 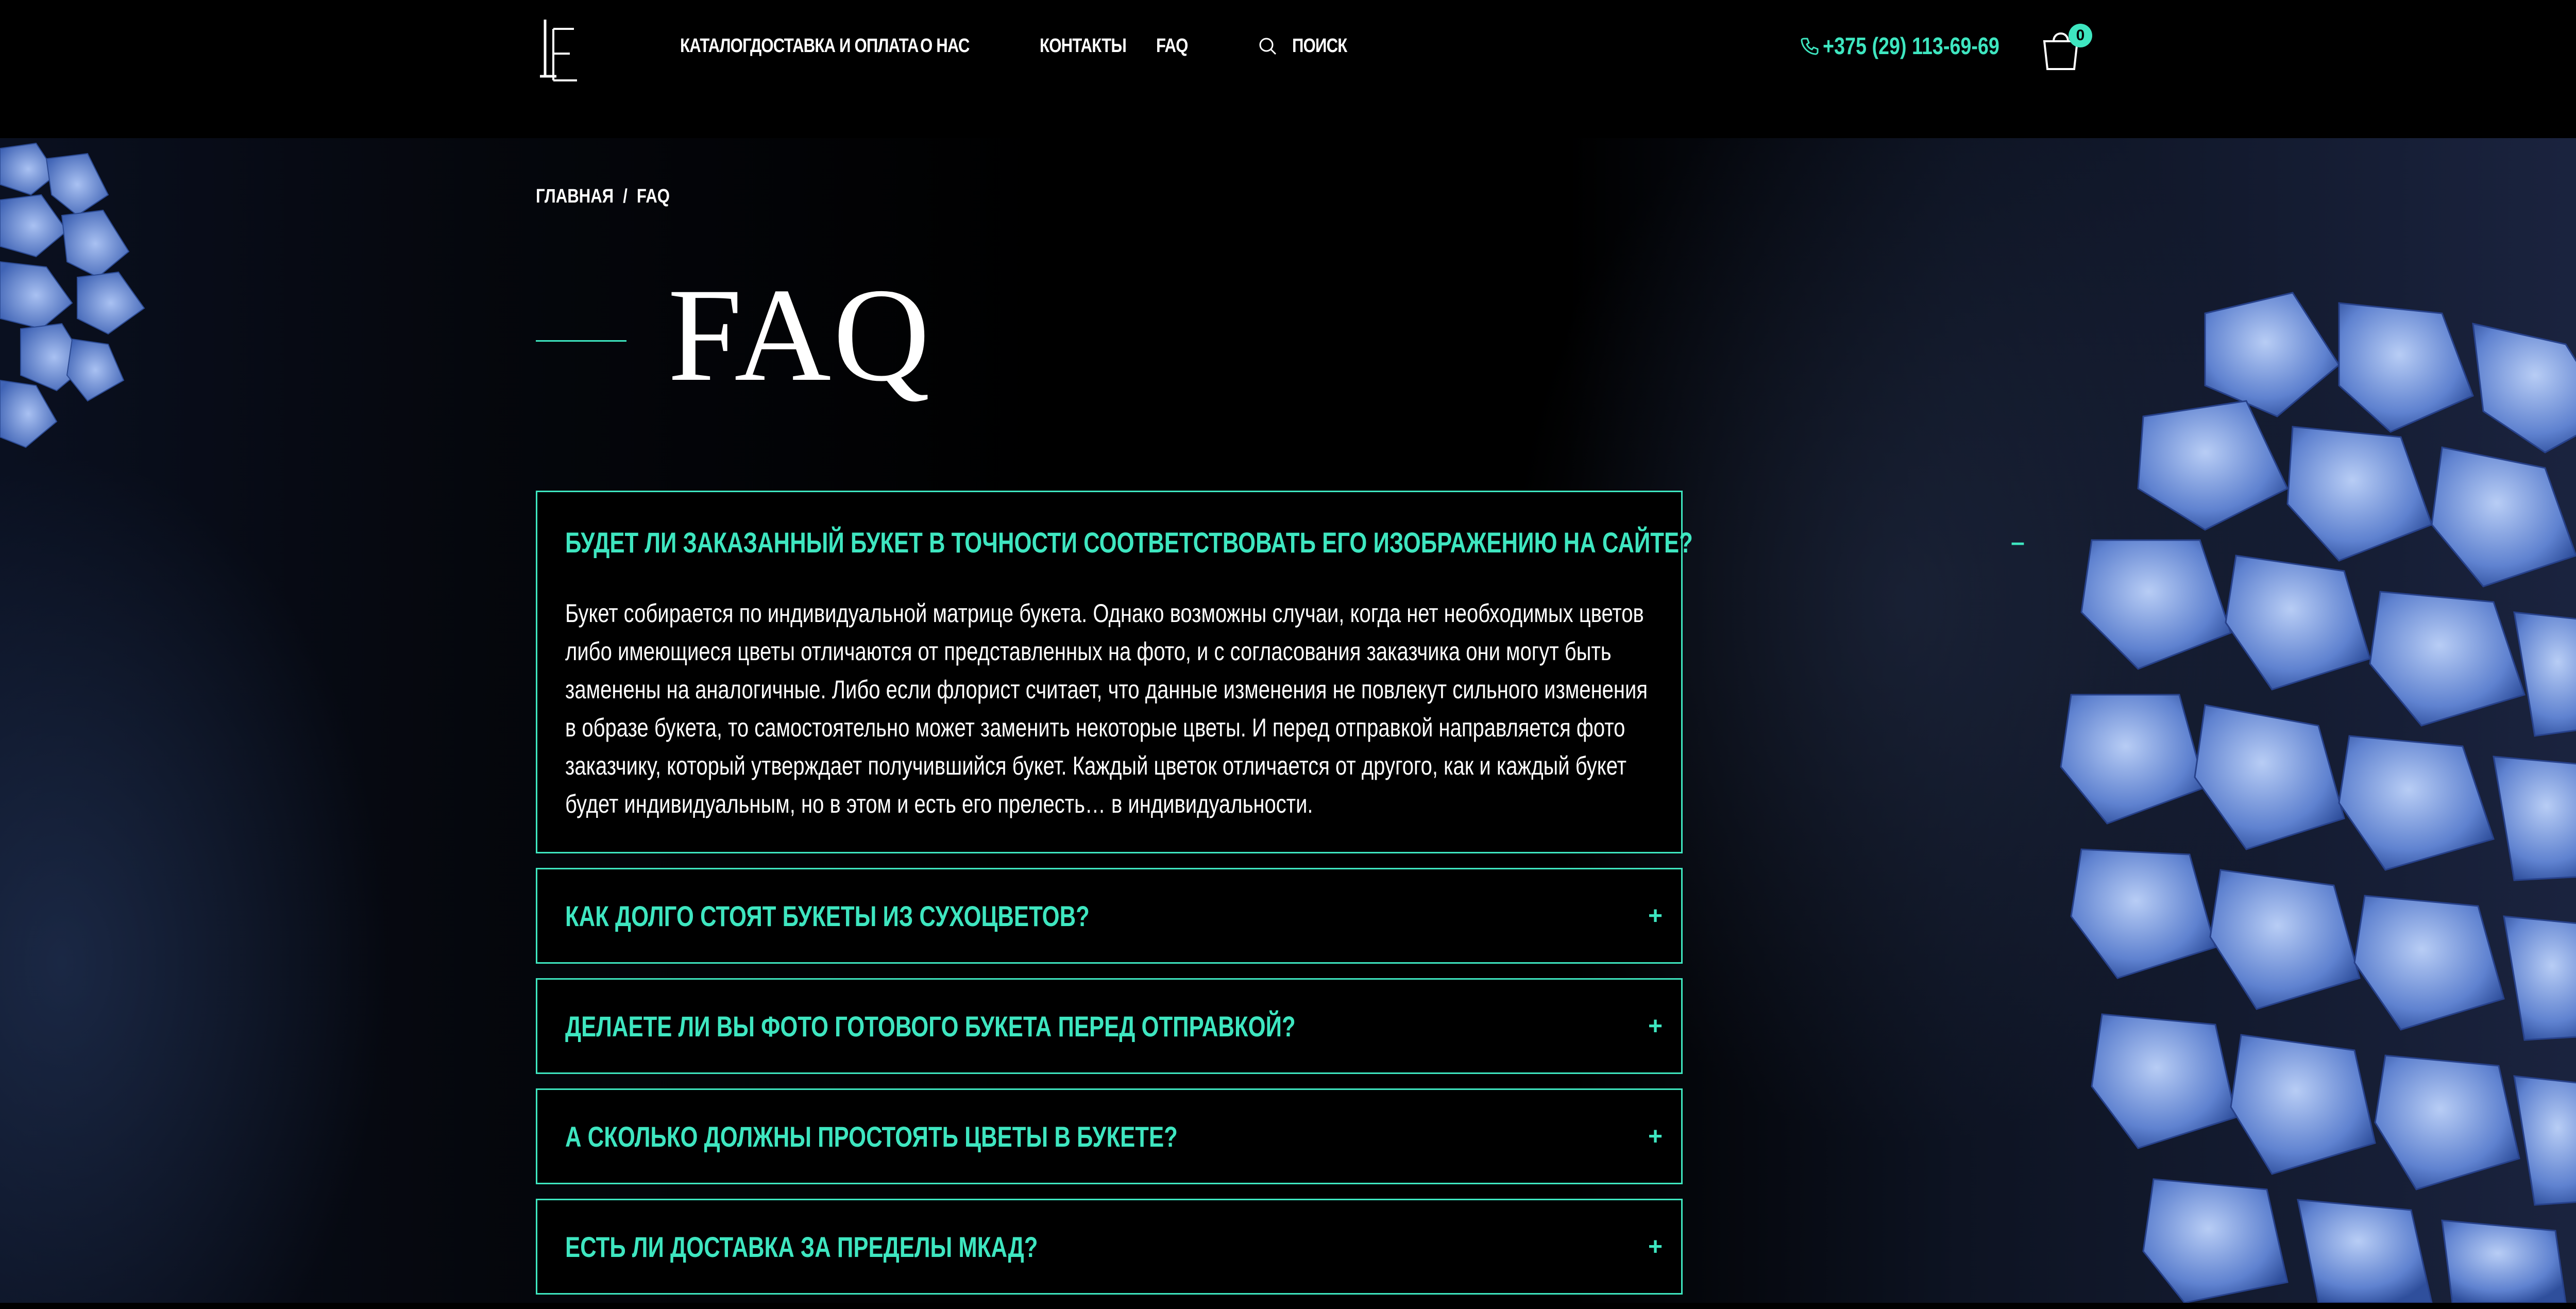 What do you see at coordinates (2018, 542) in the screenshot?
I see `collapse-icon: –` at bounding box center [2018, 542].